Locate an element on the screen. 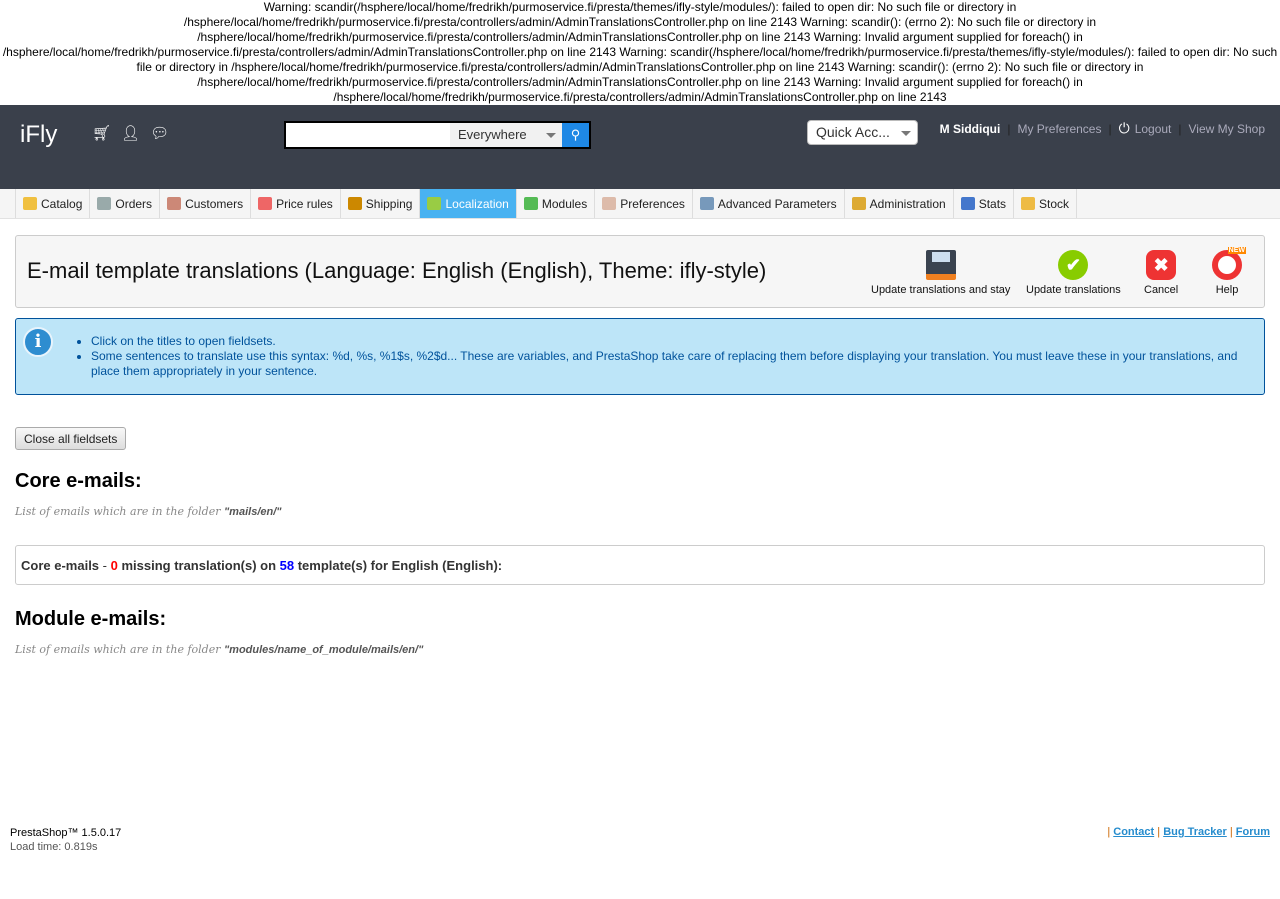 This screenshot has height=899, width=1280. tab-label: Stats is located at coordinates (992, 203).